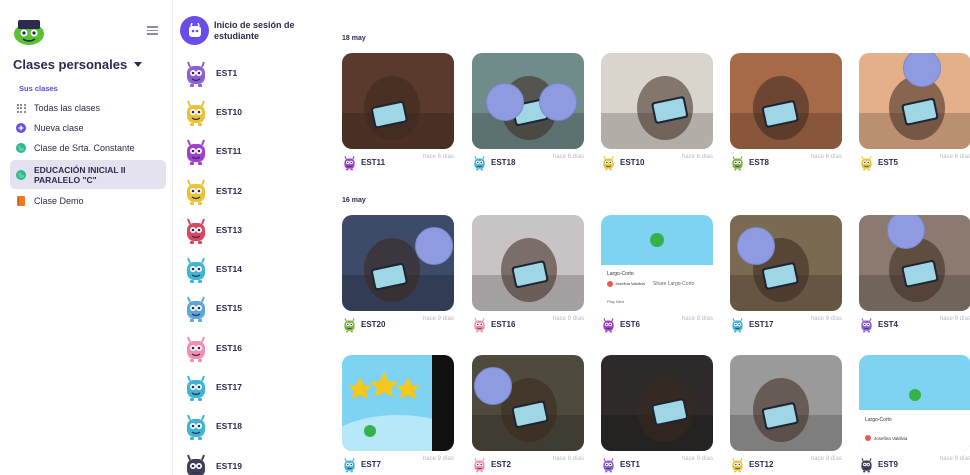 This screenshot has width=970, height=475. Describe the element at coordinates (761, 464) in the screenshot. I see `story-student-name: EST12` at that location.